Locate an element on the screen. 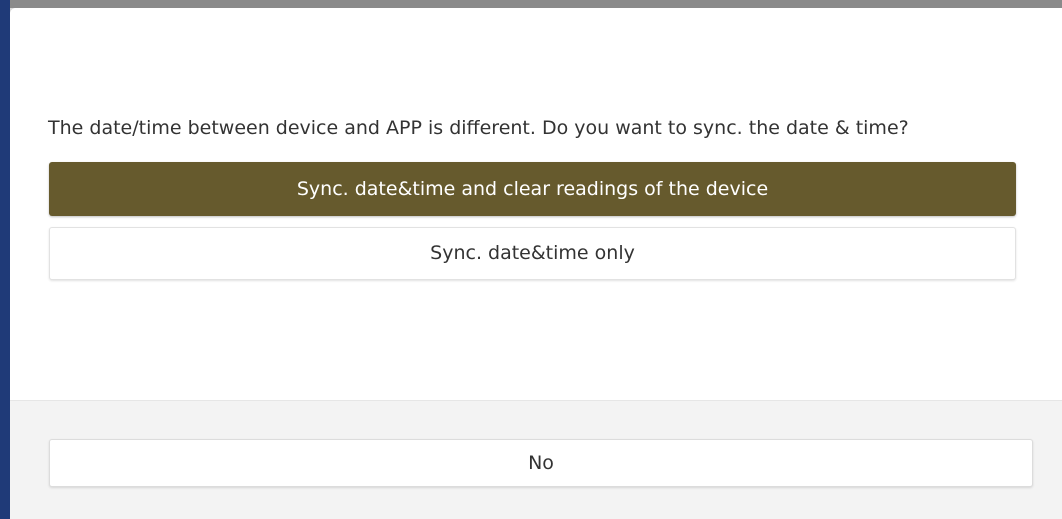 The image size is (1062, 519). sync-only-button: Sync. date&time only is located at coordinates (532, 253).